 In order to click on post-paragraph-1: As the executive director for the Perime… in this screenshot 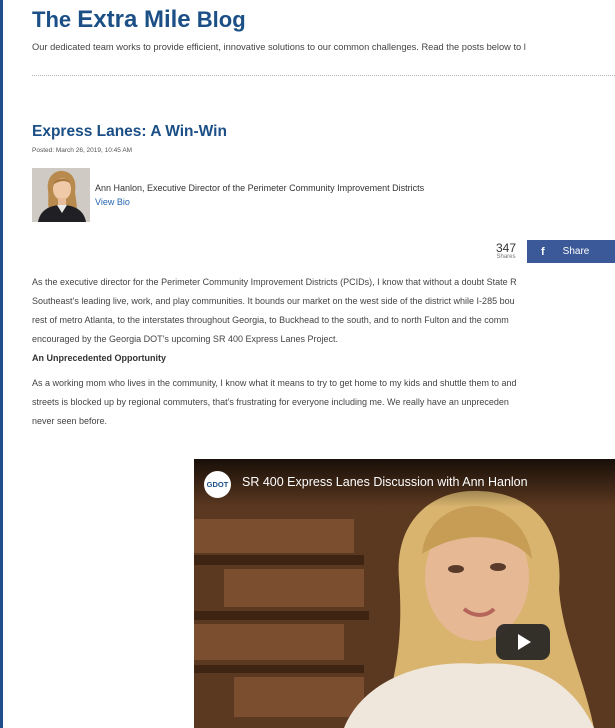, I will do `click(274, 311)`.